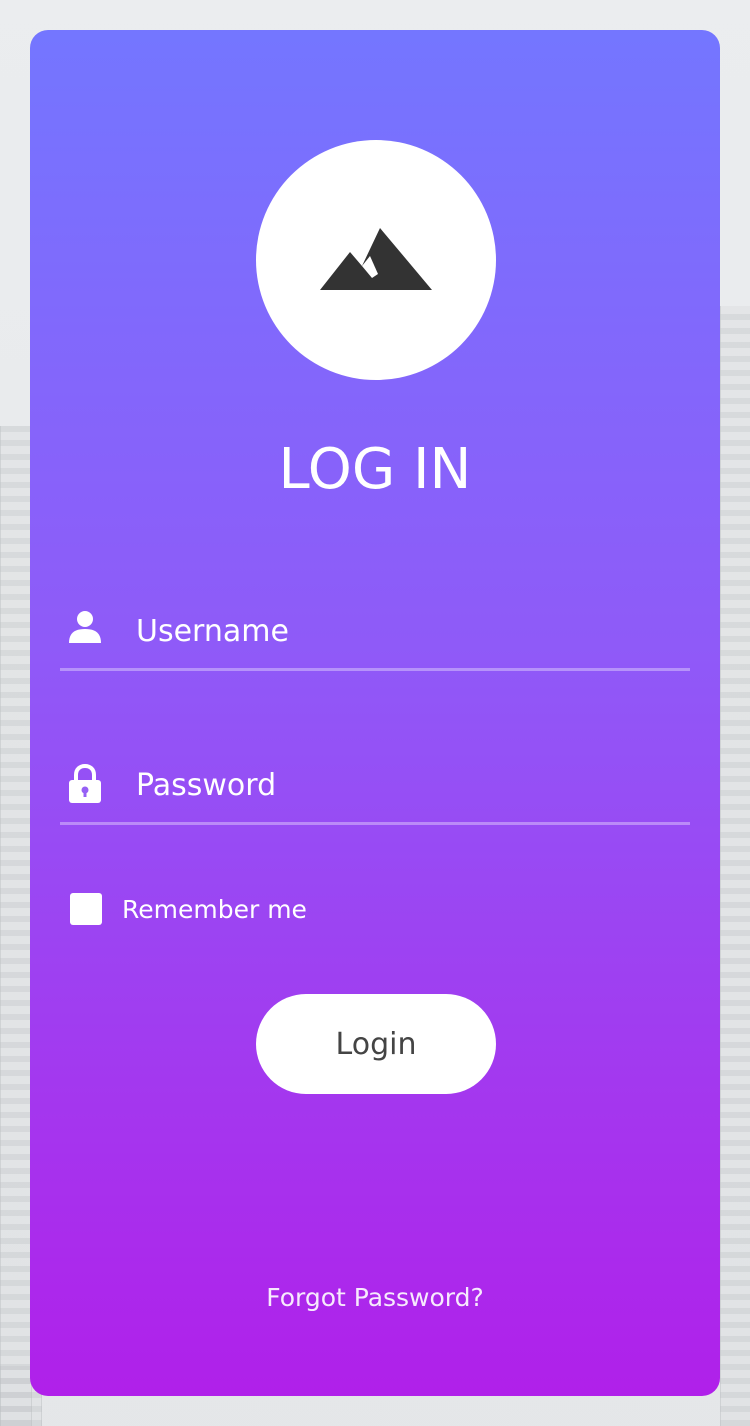 This screenshot has width=750, height=1426. Describe the element at coordinates (214, 909) in the screenshot. I see `remember-label: Remember me` at that location.